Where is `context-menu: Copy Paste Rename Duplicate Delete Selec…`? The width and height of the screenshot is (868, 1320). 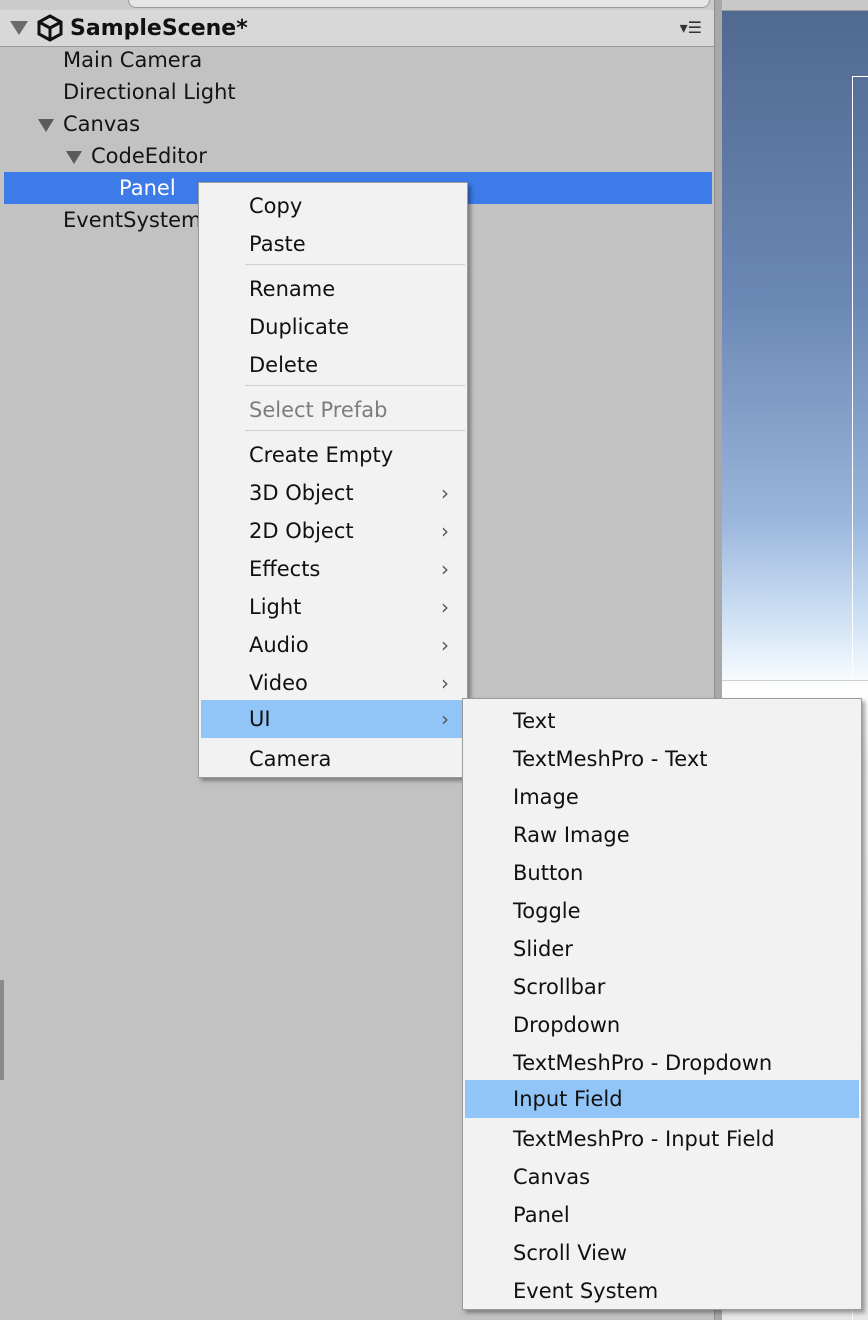
context-menu: Copy Paste Rename Duplicate Delete Selec… is located at coordinates (333, 480).